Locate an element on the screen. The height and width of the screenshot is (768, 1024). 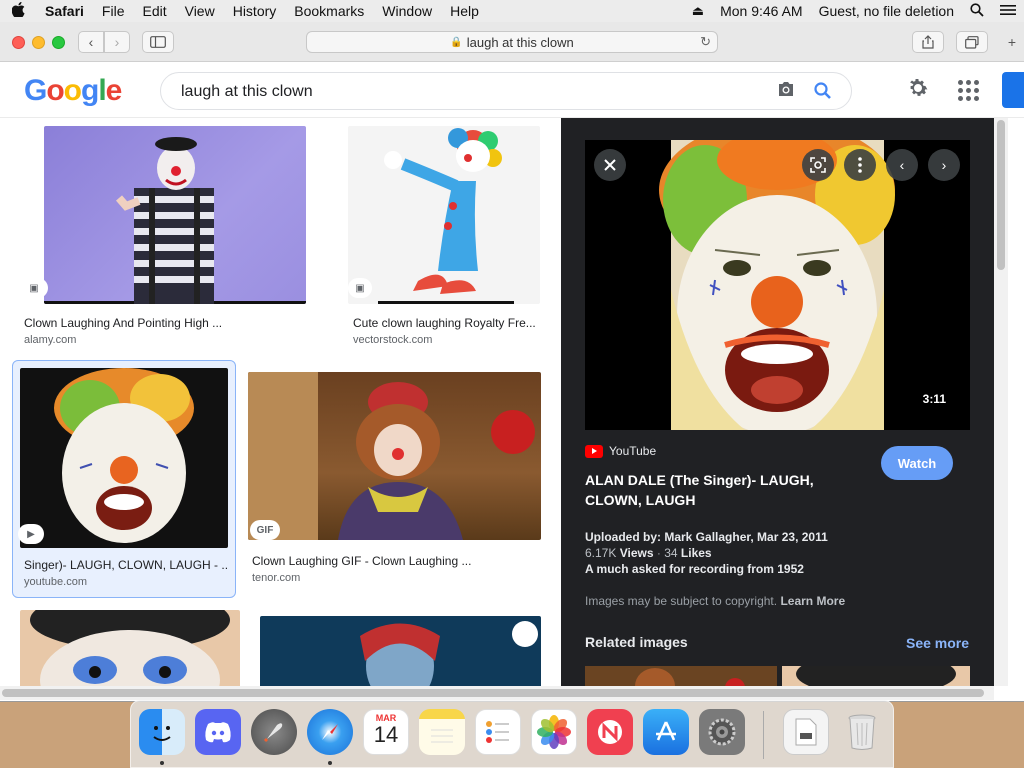
menu-window: Window is located at coordinates (407, 11).